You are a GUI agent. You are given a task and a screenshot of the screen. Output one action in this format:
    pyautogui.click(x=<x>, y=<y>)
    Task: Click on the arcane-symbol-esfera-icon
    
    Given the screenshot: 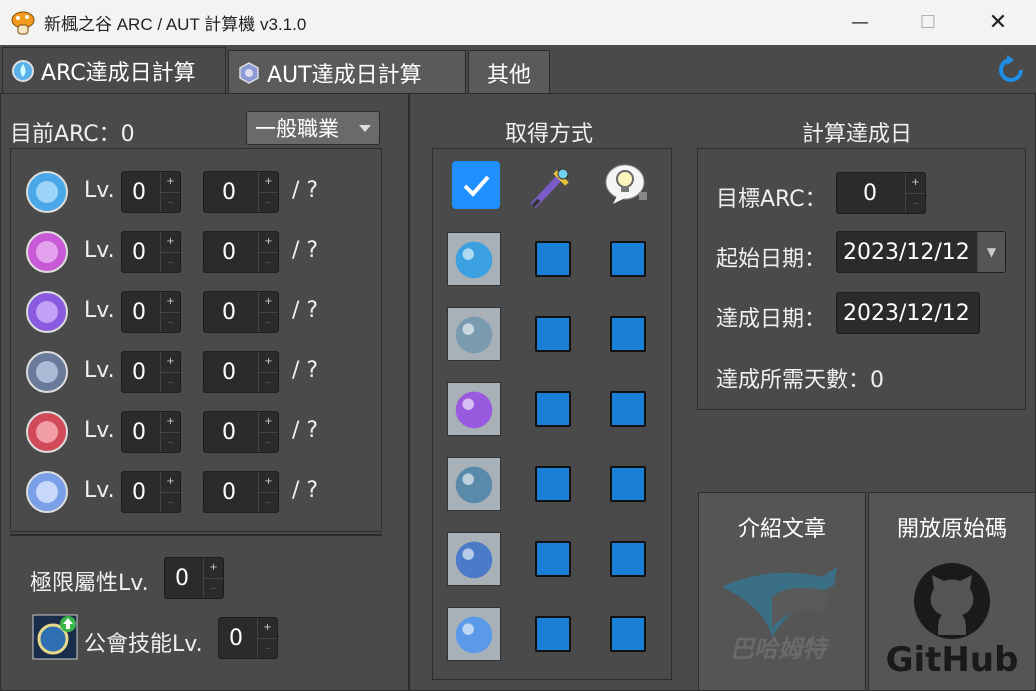 What is the action you would take?
    pyautogui.click(x=47, y=492)
    